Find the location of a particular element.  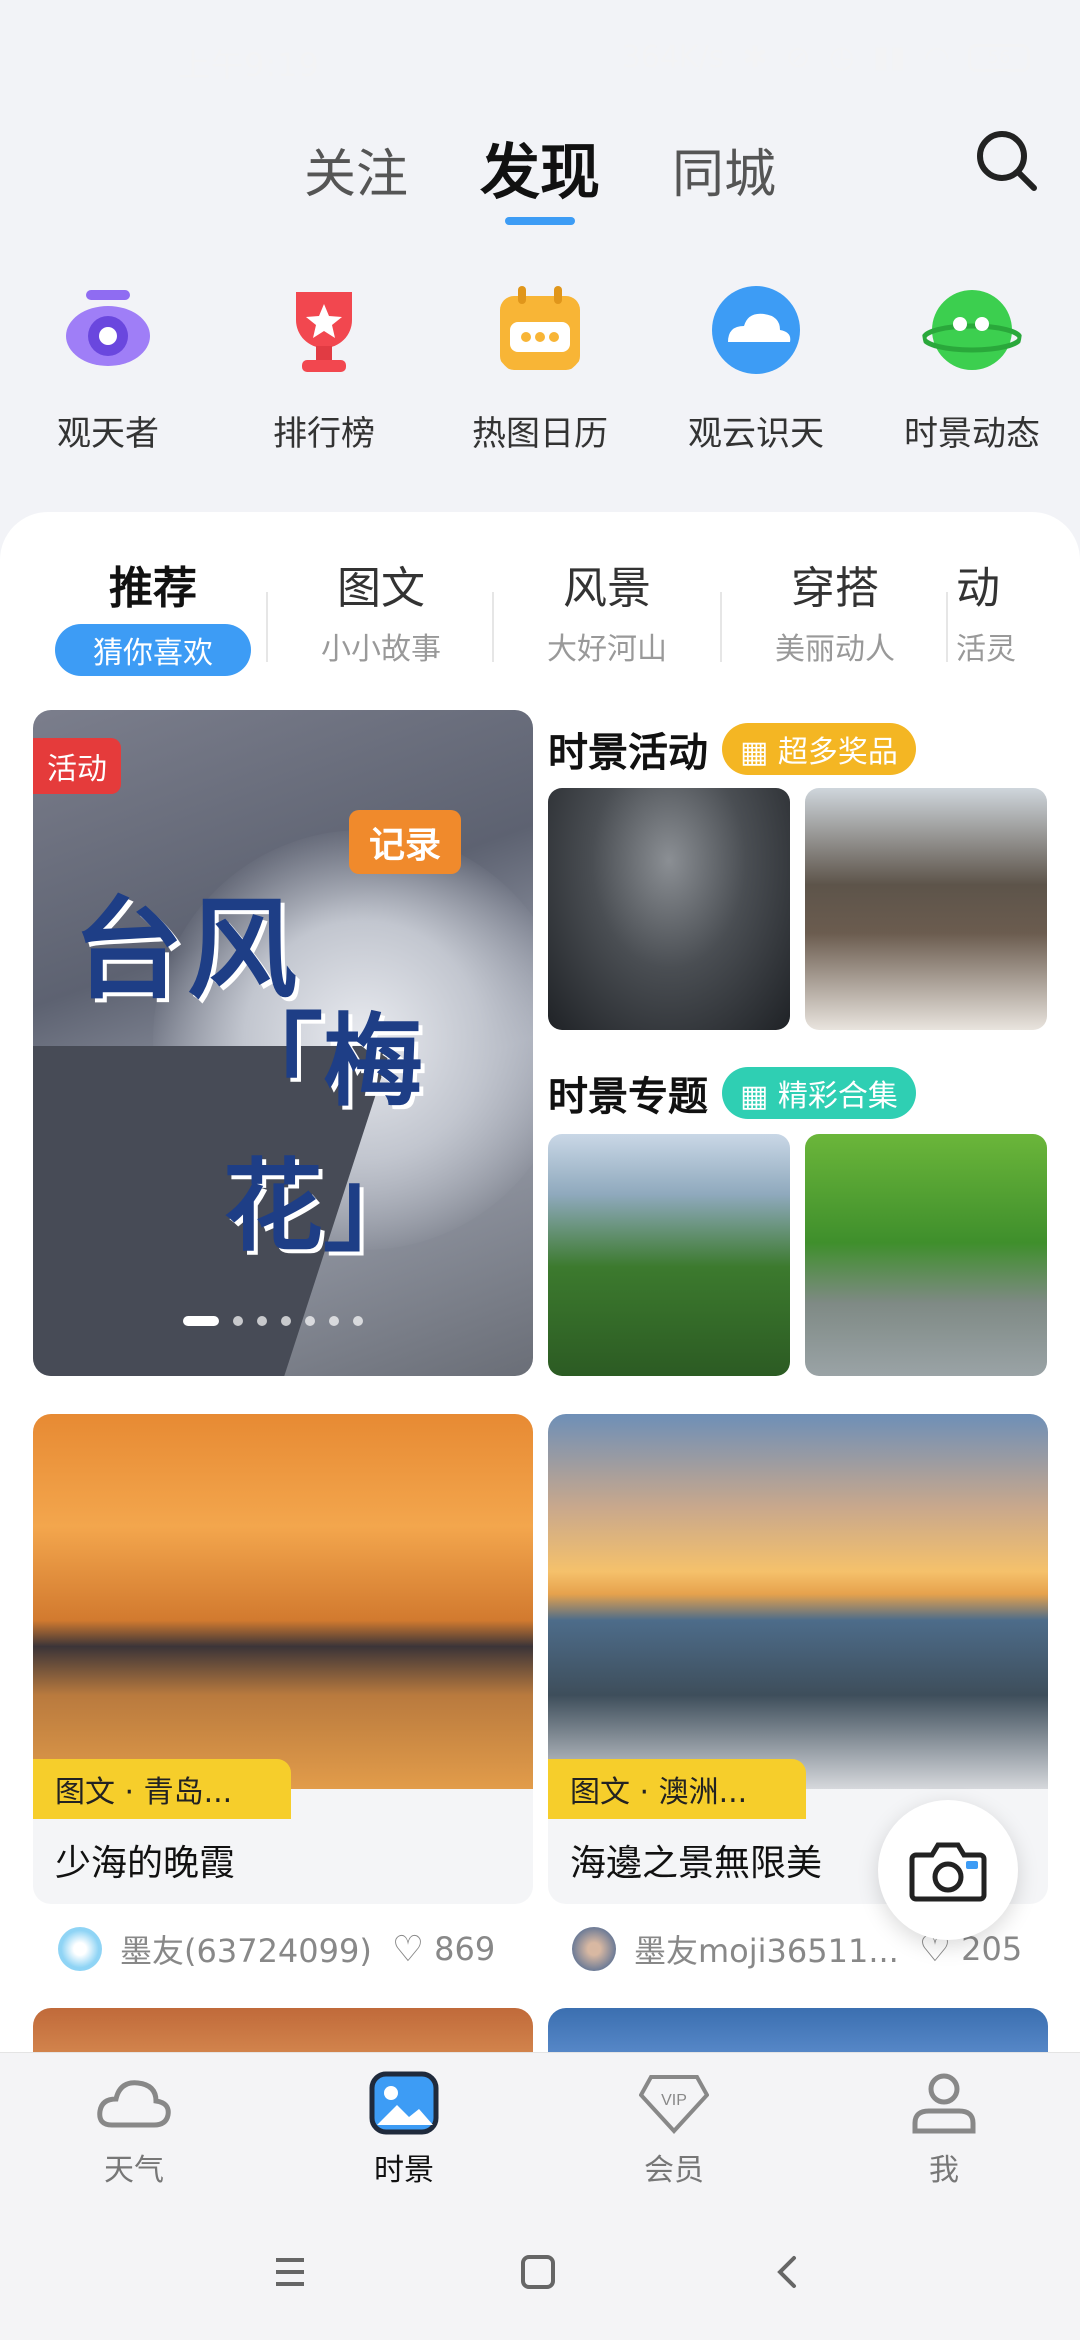

nav-scenes: 时景 is located at coordinates (404, 2130).